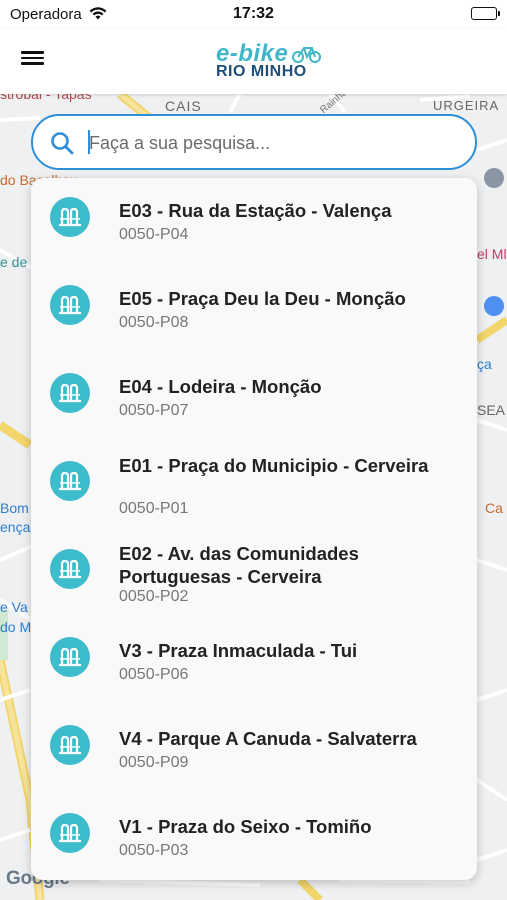 This screenshot has height=900, width=507. I want to click on station-name: V1 - Praza do Seixo - Tomiño, so click(245, 826).